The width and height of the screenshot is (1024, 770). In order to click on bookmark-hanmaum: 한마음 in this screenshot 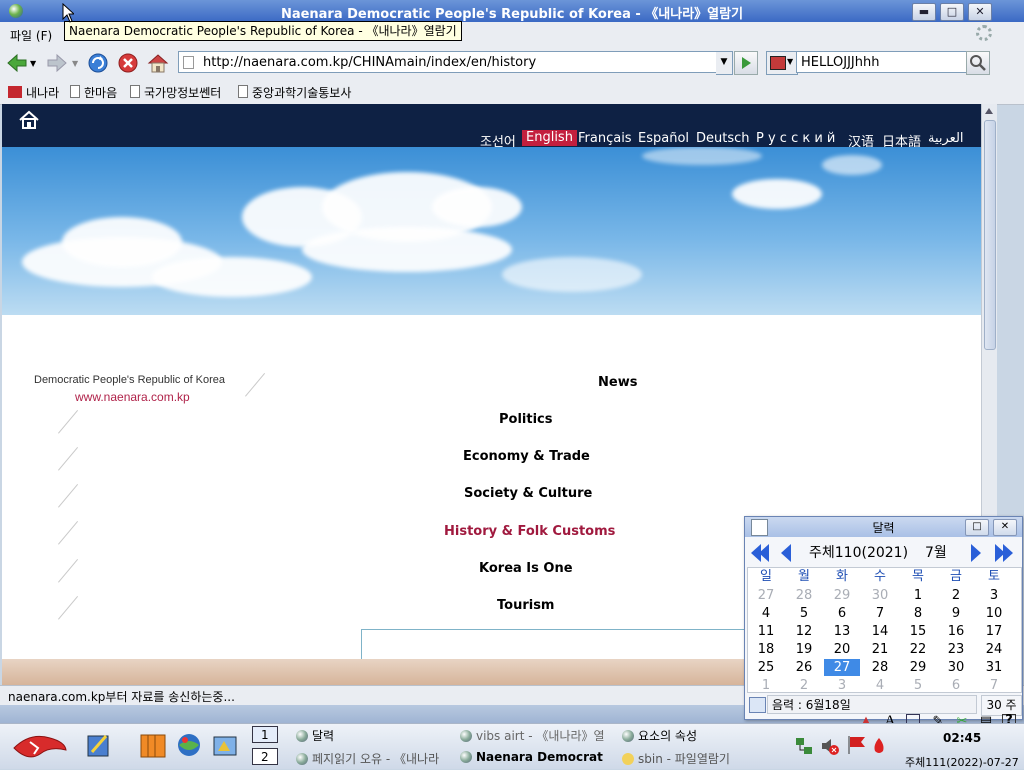, I will do `click(93, 92)`.